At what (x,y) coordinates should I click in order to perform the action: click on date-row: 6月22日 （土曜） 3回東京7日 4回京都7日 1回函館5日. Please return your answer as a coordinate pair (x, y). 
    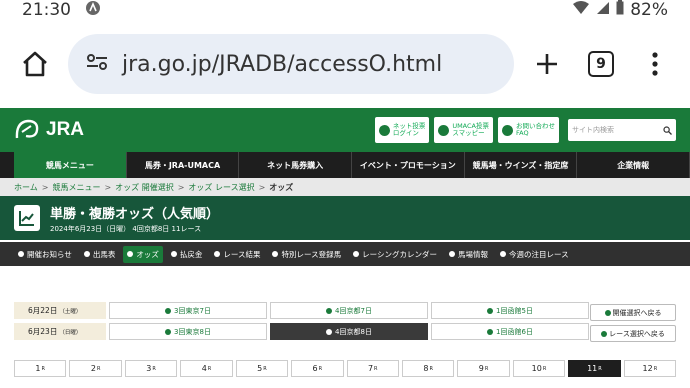
    Looking at the image, I should click on (345, 310).